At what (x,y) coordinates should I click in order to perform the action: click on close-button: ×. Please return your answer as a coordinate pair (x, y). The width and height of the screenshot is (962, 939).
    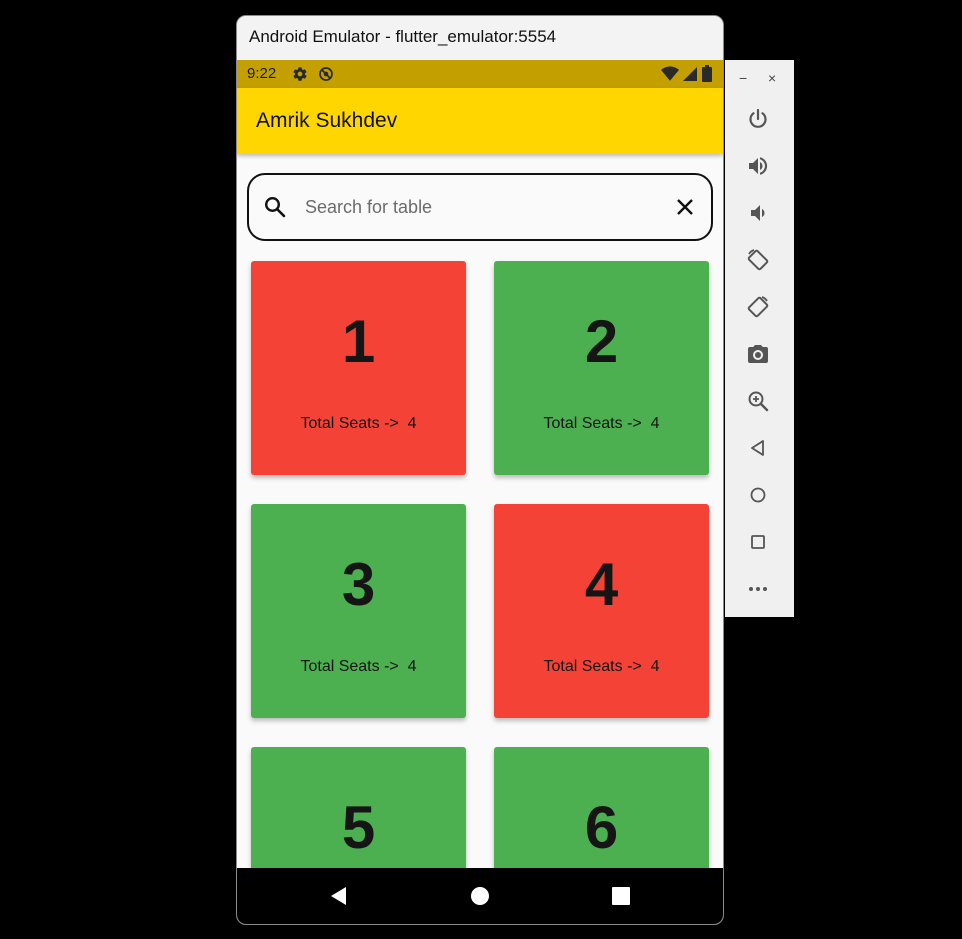
    Looking at the image, I should click on (772, 78).